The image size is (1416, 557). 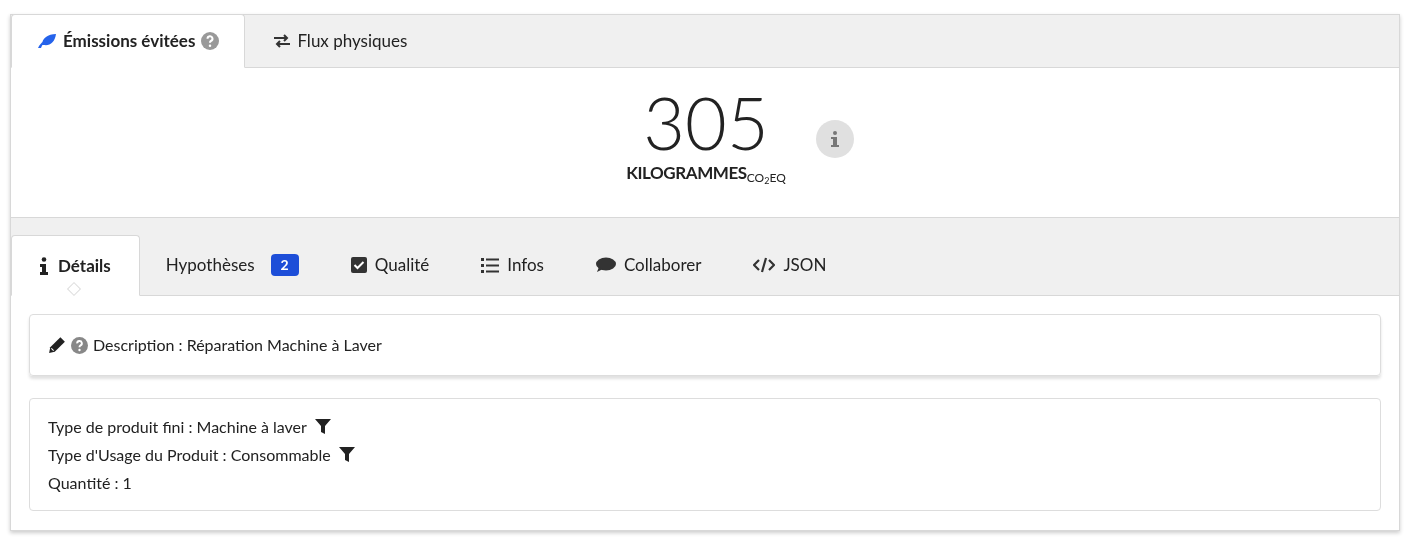 What do you see at coordinates (390, 265) in the screenshot?
I see `tab: Qualité` at bounding box center [390, 265].